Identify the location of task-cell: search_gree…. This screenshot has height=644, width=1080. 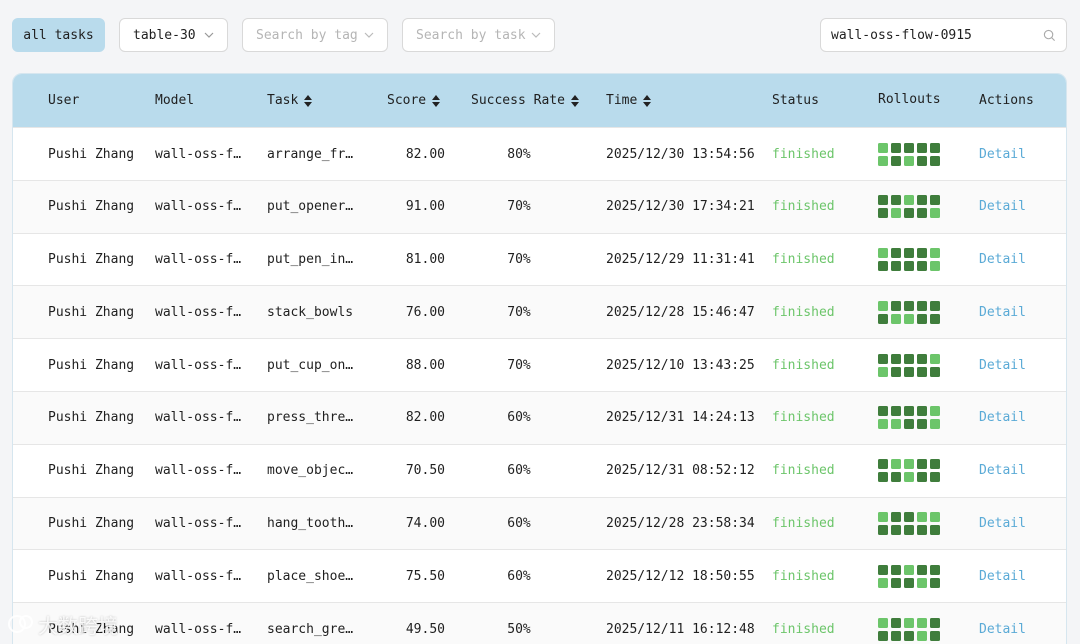
(313, 623).